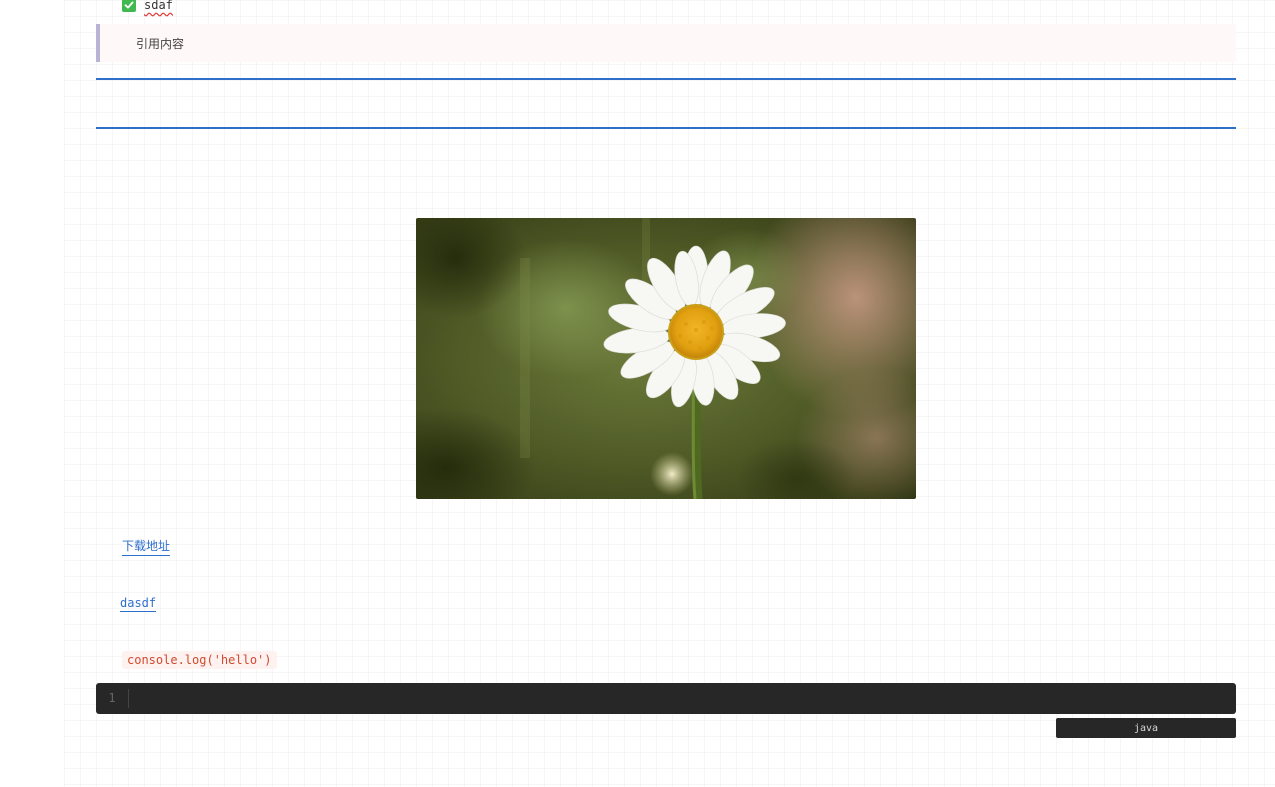 The width and height of the screenshot is (1275, 787). Describe the element at coordinates (666, 43) in the screenshot. I see `blockquote: 引用内容` at that location.